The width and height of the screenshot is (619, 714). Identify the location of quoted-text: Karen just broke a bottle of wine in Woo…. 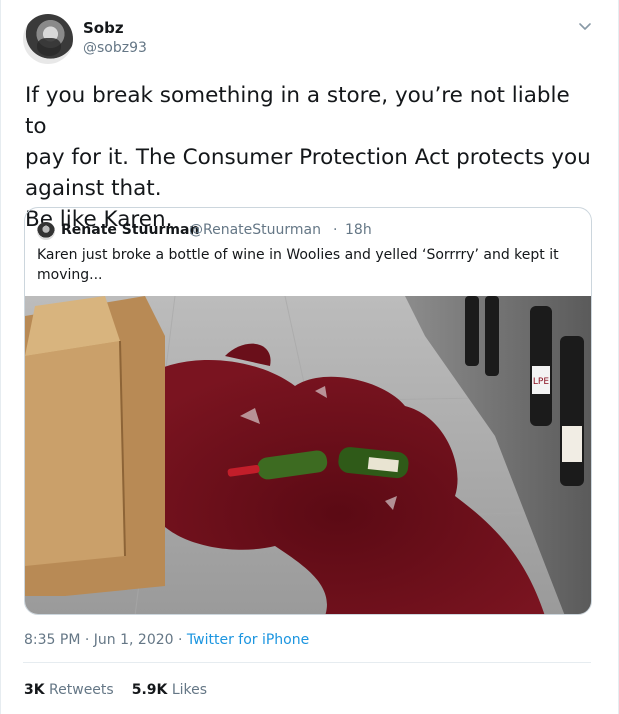
(298, 265).